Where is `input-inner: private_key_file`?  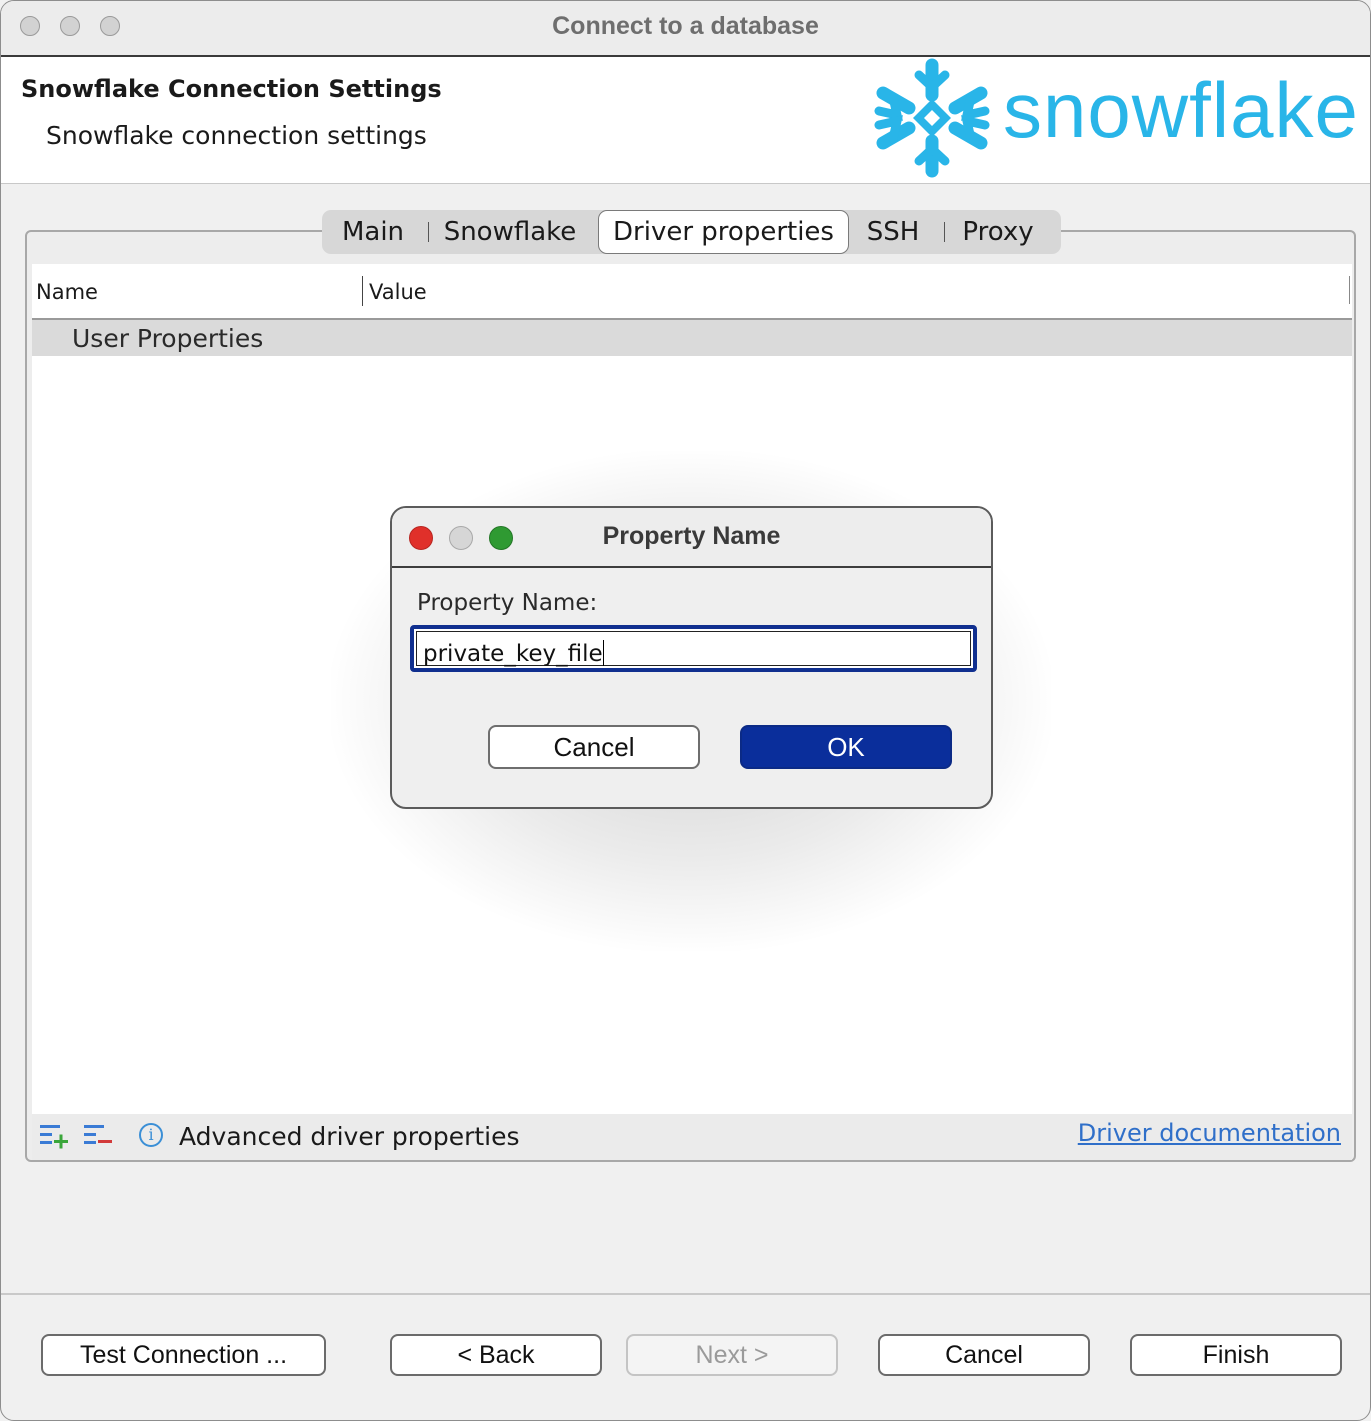 input-inner: private_key_file is located at coordinates (693, 649).